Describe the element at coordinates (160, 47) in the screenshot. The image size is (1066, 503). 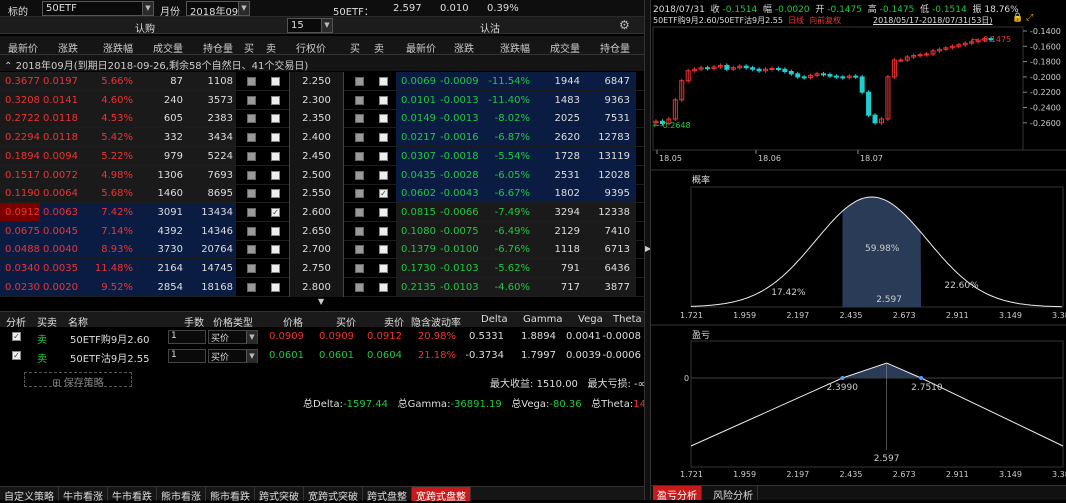
I see `col-call-vol: 成交量` at that location.